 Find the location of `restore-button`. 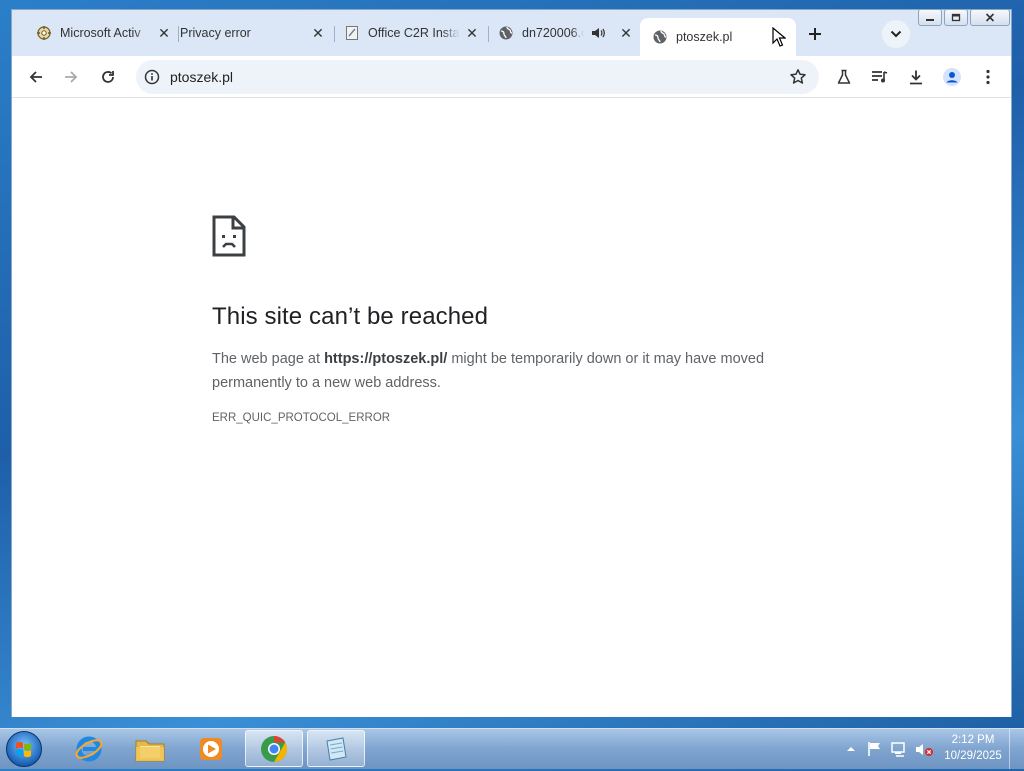

restore-button is located at coordinates (956, 17).